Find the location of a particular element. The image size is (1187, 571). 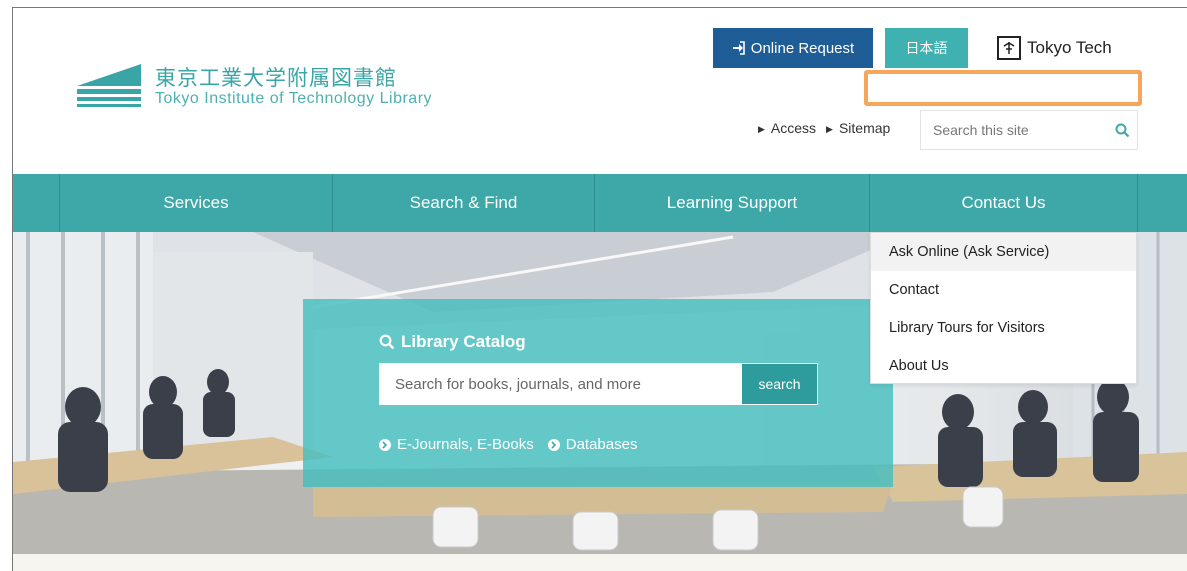

nav-label: Search & Find is located at coordinates (463, 202).